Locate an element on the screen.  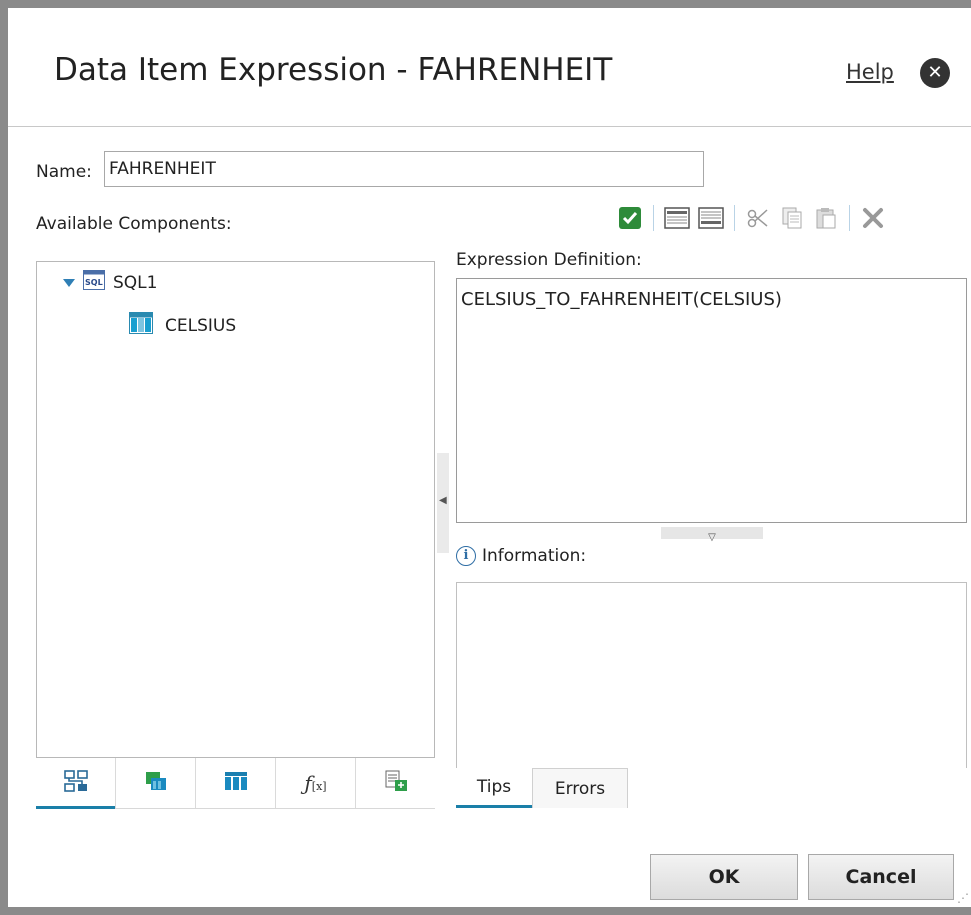
tree-node-label: CELSIUS is located at coordinates (201, 325).